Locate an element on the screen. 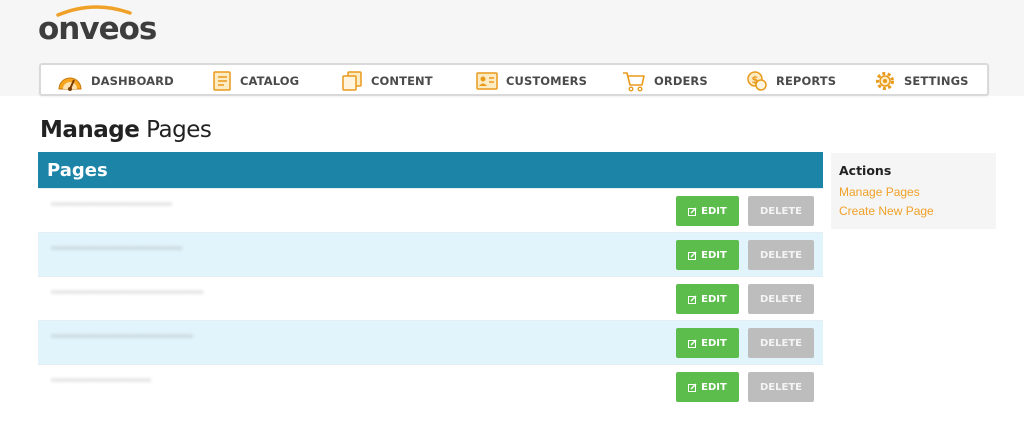 This screenshot has height=447, width=1024. actions-sidebar: Actions Manage Pages Create New Page is located at coordinates (913, 191).